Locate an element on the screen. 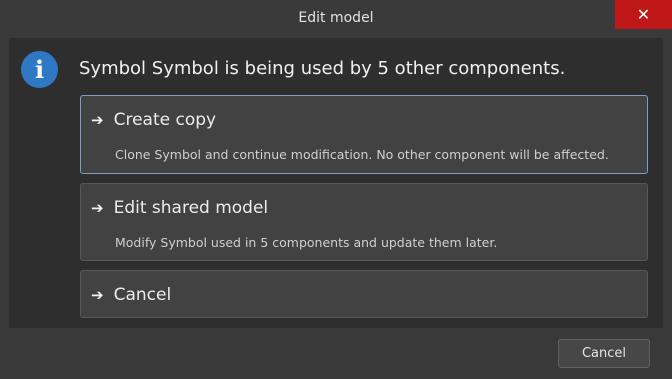 The width and height of the screenshot is (672, 379). title-bar: Edit model ✕ is located at coordinates (336, 19).